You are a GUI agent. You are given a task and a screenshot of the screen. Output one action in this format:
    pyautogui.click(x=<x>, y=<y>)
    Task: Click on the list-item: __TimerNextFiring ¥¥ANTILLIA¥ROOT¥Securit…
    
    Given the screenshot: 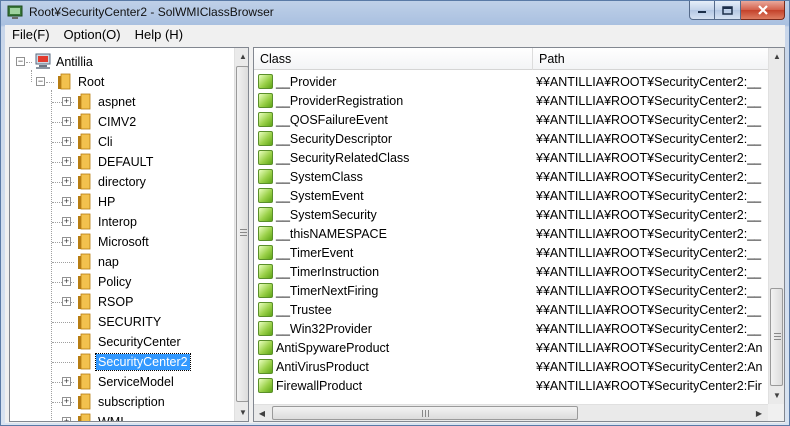 What is the action you would take?
    pyautogui.click(x=511, y=290)
    